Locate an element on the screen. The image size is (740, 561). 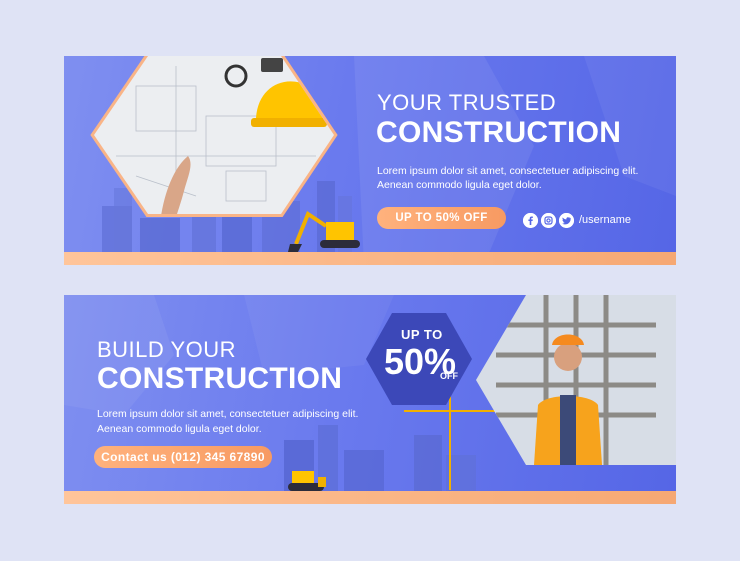
offer-up-to: UP TO is located at coordinates (422, 334).